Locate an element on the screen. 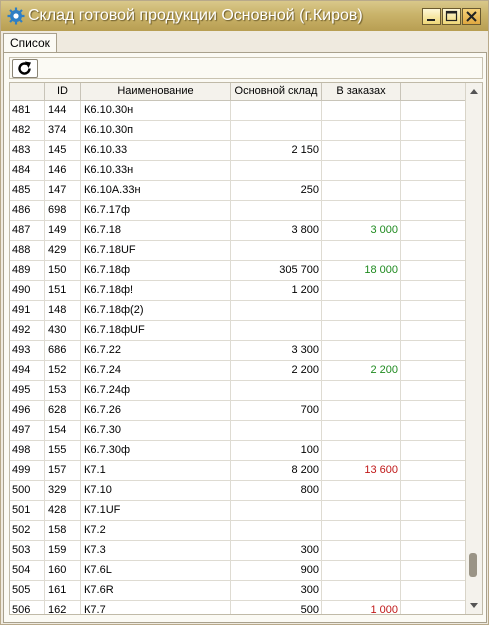 This screenshot has width=489, height=625. table-row: 492 430 К6.7.18фUF is located at coordinates (238, 331).